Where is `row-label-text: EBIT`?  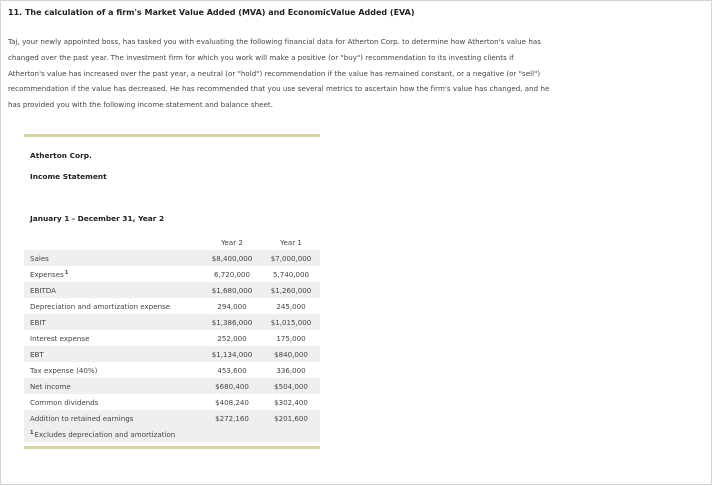 row-label-text: EBIT is located at coordinates (38, 322).